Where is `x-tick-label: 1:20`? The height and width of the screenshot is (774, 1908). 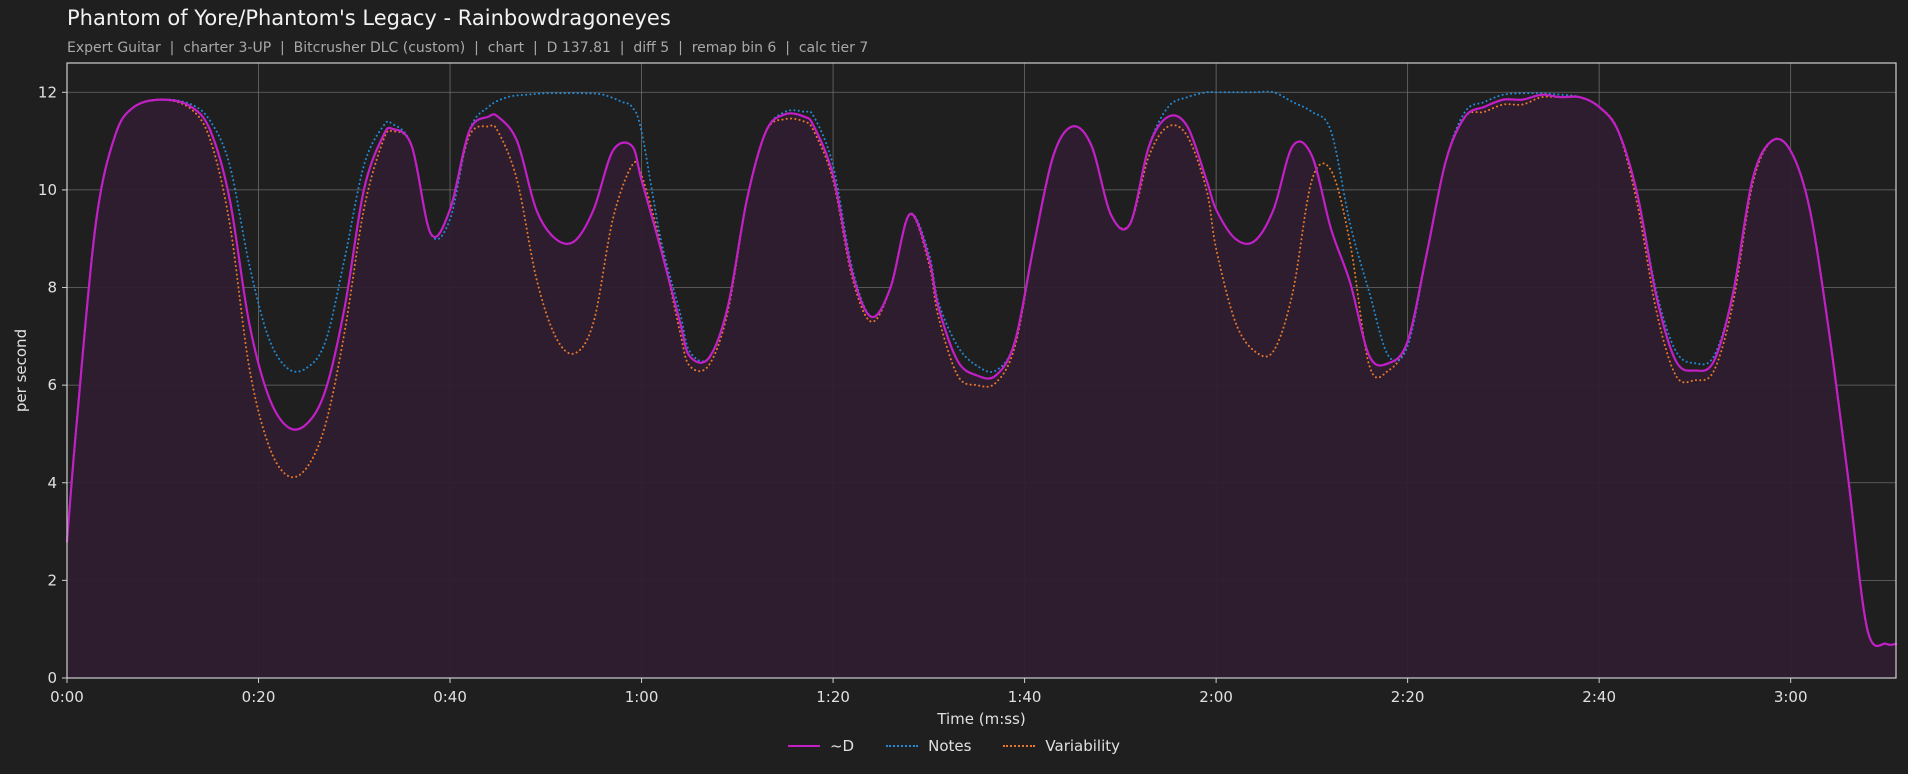 x-tick-label: 1:20 is located at coordinates (833, 697).